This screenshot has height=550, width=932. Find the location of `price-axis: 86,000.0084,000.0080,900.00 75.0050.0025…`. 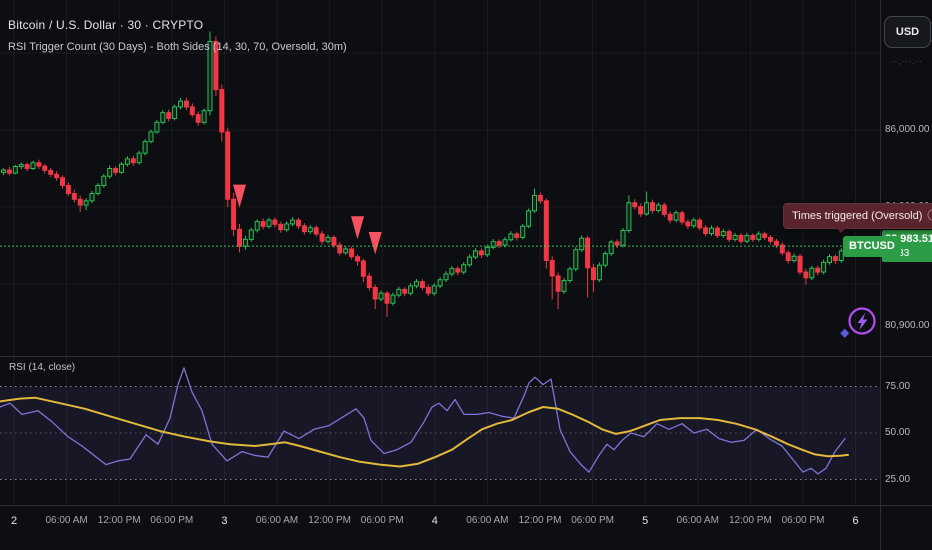

price-axis: 86,000.0084,000.0080,900.00 75.0050.0025… is located at coordinates (906, 275).